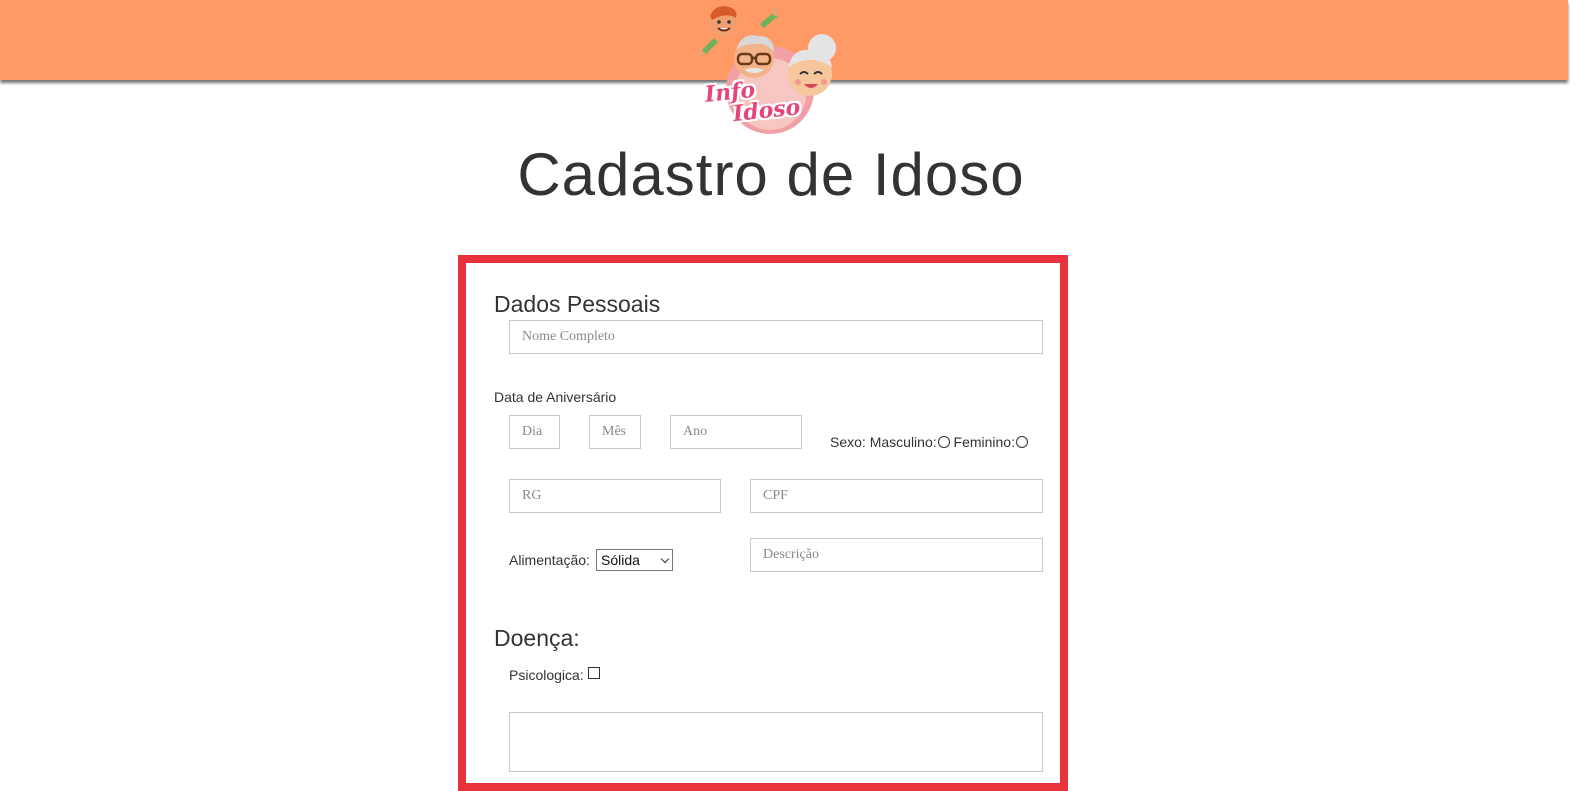  I want to click on psicologica-checkbox, so click(594, 673).